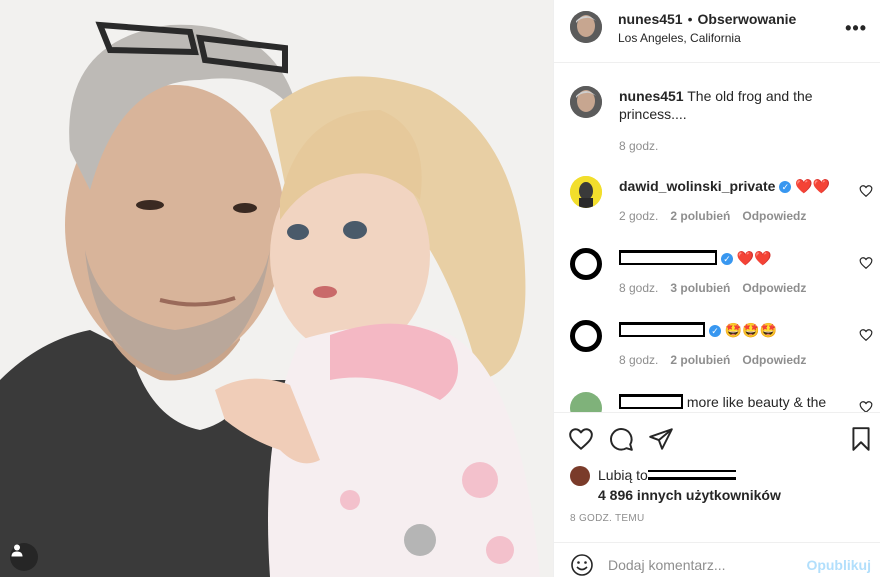 The height and width of the screenshot is (577, 880). I want to click on share-paper-plane-icon, so click(661, 439).